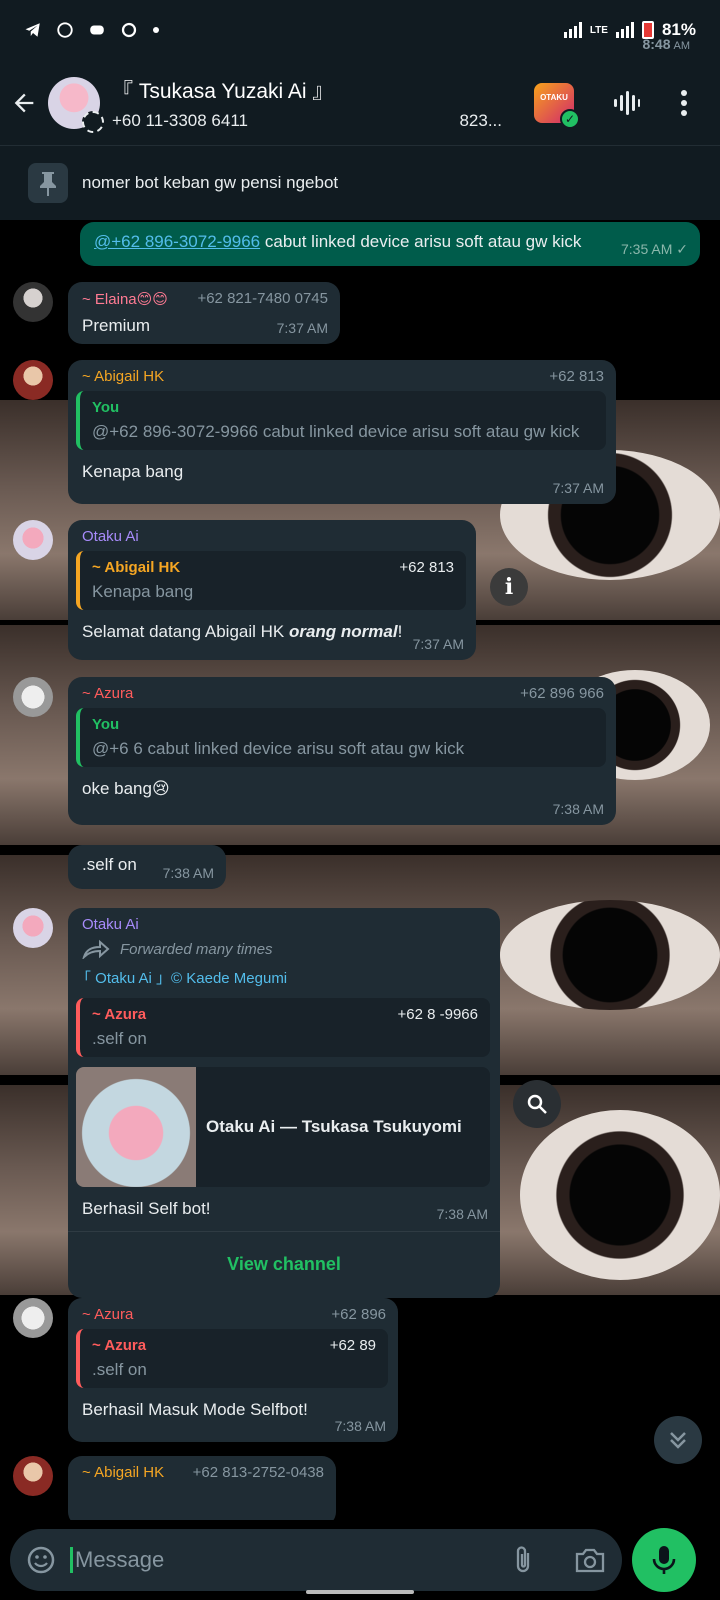  What do you see at coordinates (343, 376) in the screenshot?
I see `message-sender: ~ Abigail HK +62 813` at bounding box center [343, 376].